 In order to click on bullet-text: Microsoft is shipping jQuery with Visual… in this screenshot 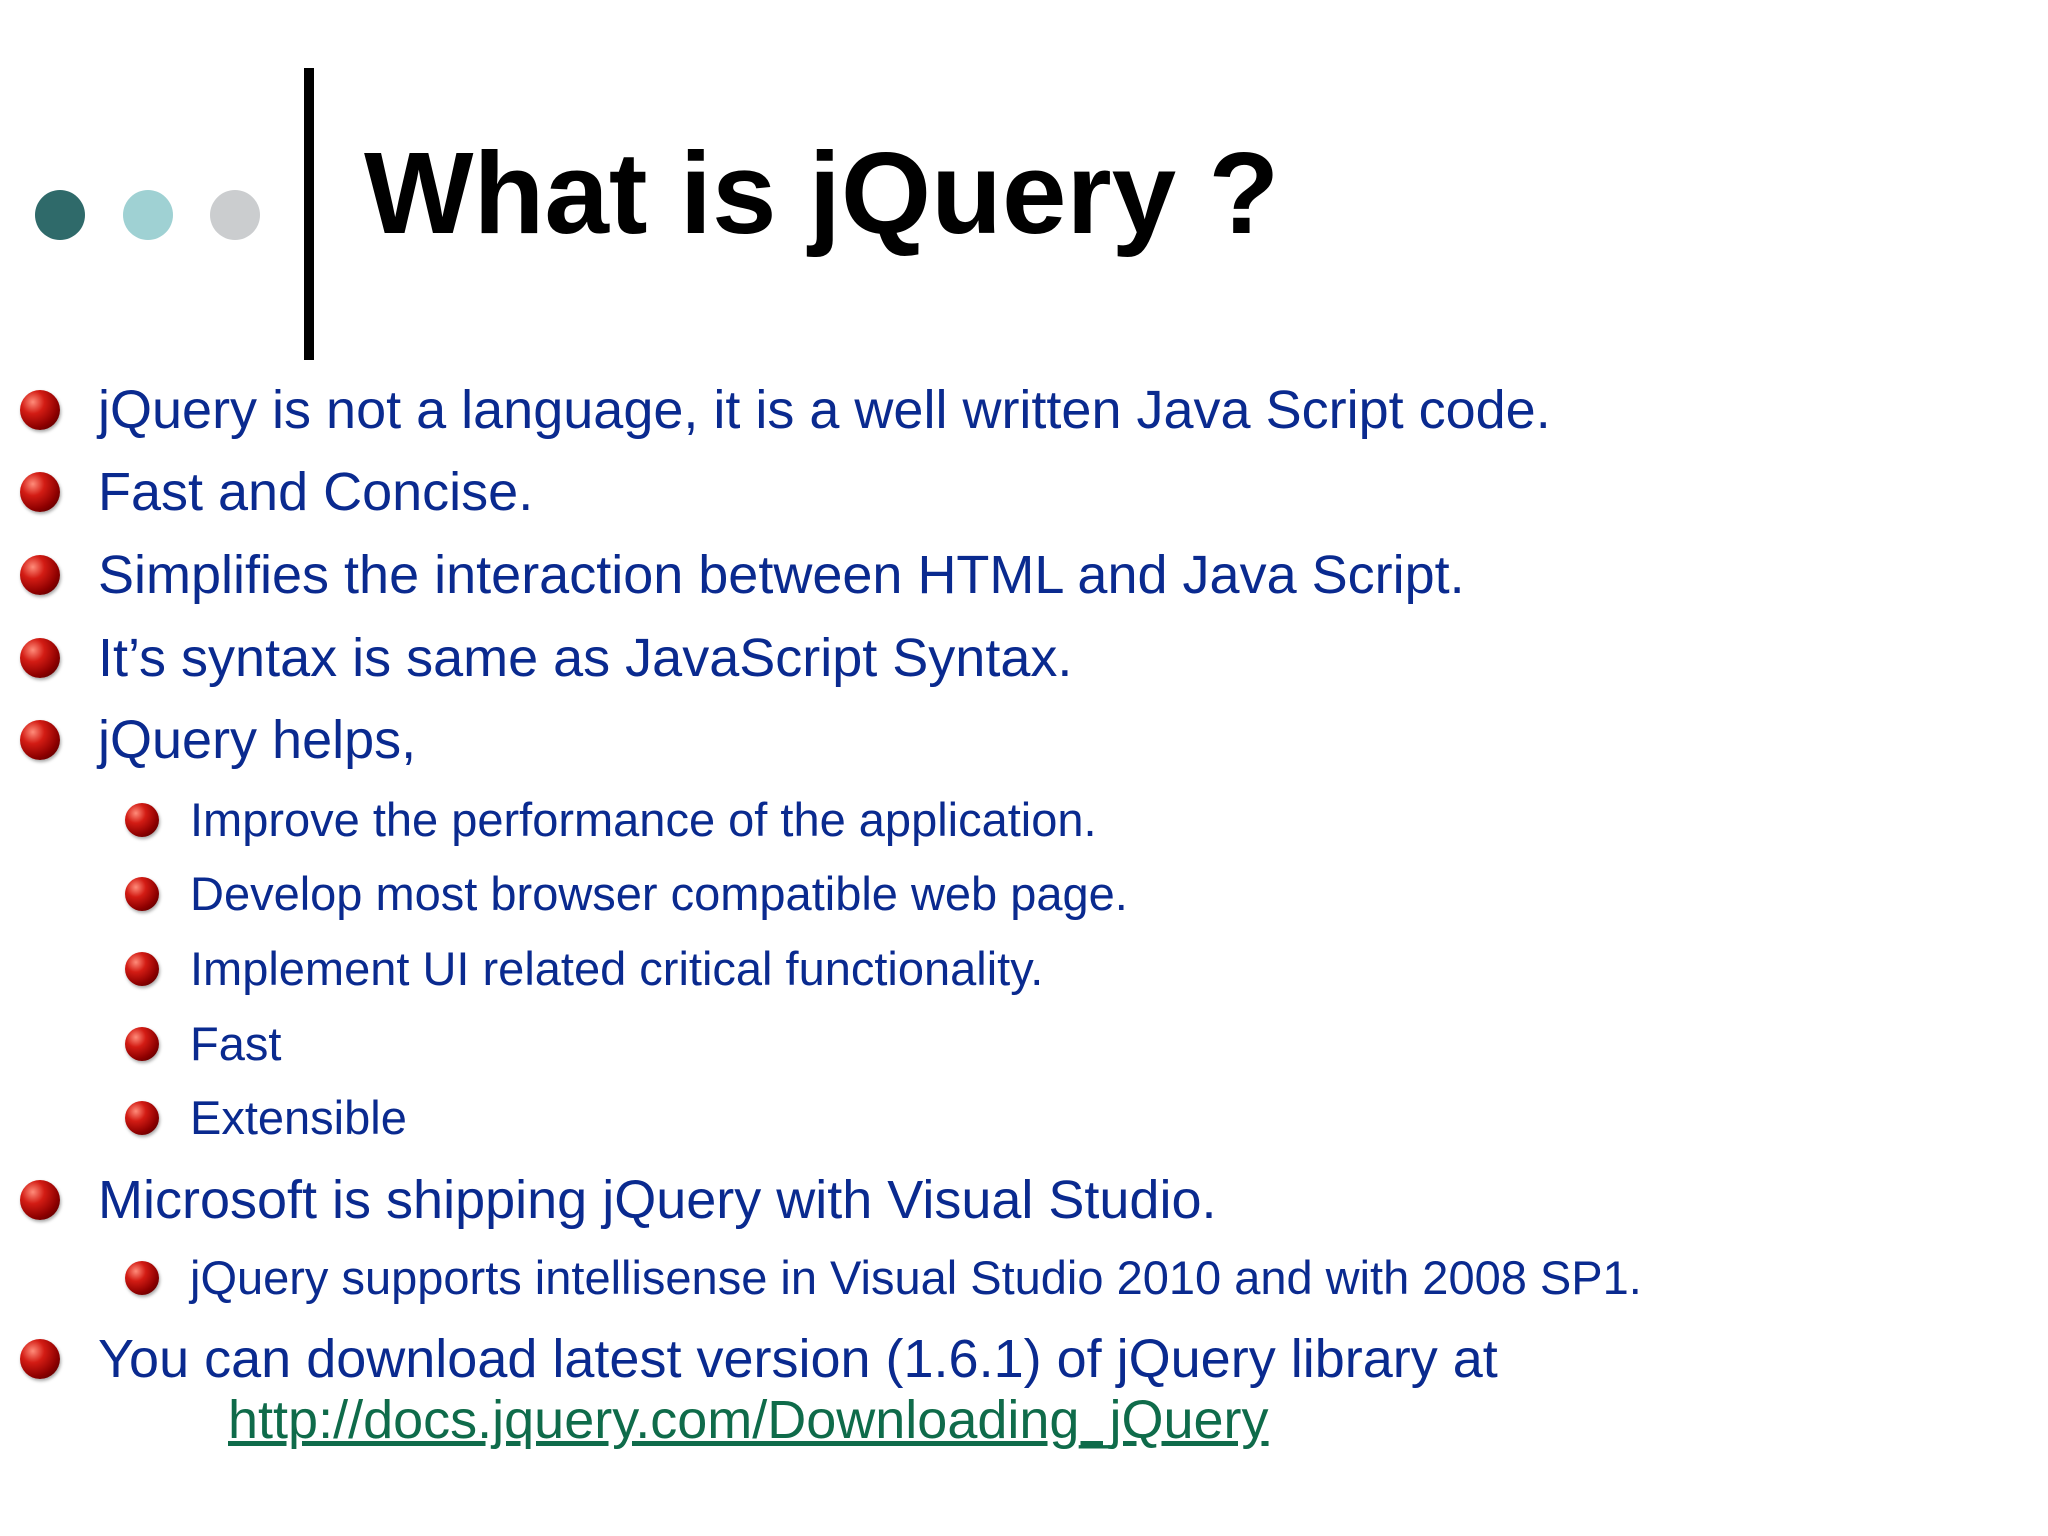, I will do `click(657, 1200)`.